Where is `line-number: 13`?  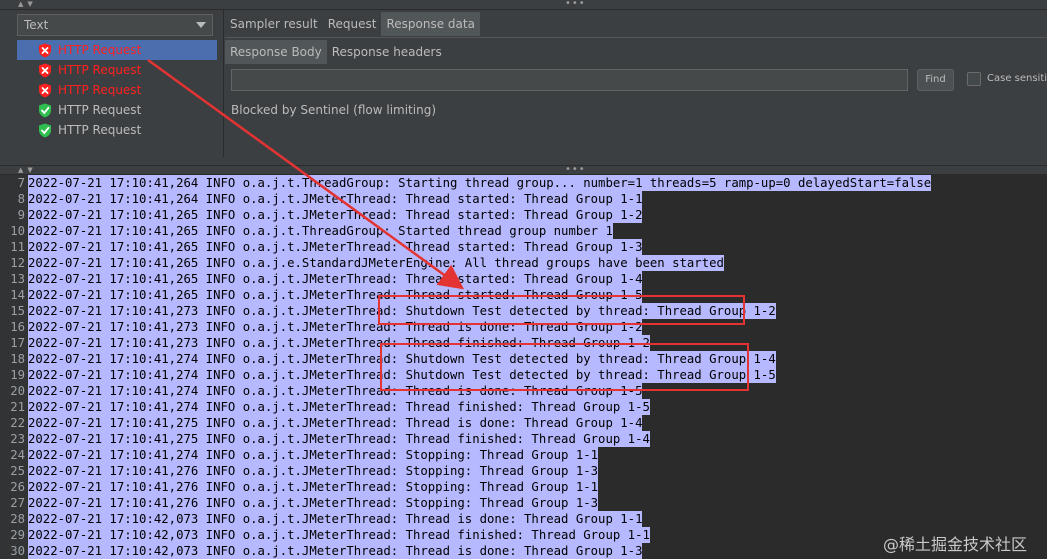
line-number: 13 is located at coordinates (14, 279).